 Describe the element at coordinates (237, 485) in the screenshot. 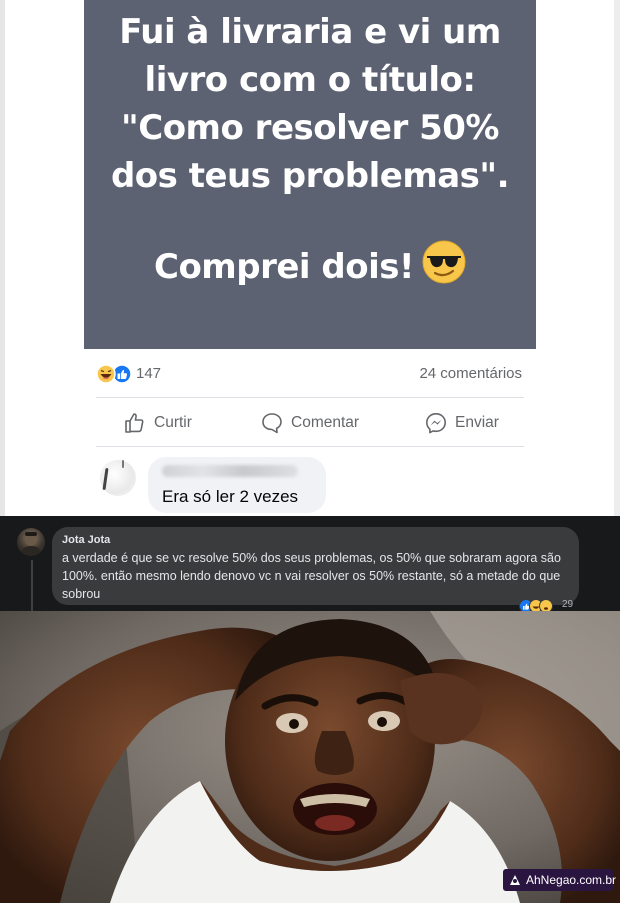

I see `reply-comment-bubble: Era só ler 2 vezes` at that location.